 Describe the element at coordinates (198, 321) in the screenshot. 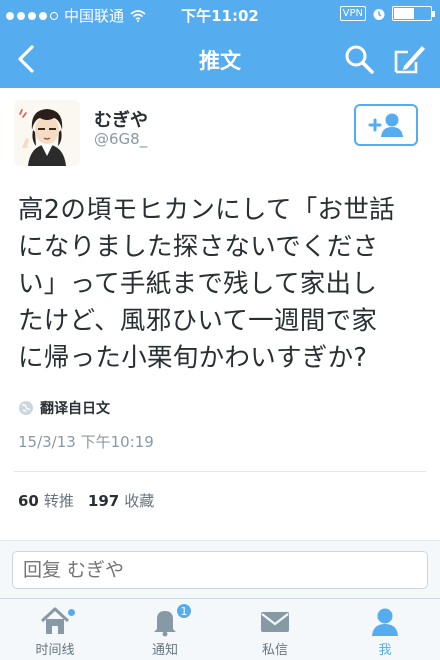

I see `tweet-line: たけど、風邪ひいて一週間で家` at that location.